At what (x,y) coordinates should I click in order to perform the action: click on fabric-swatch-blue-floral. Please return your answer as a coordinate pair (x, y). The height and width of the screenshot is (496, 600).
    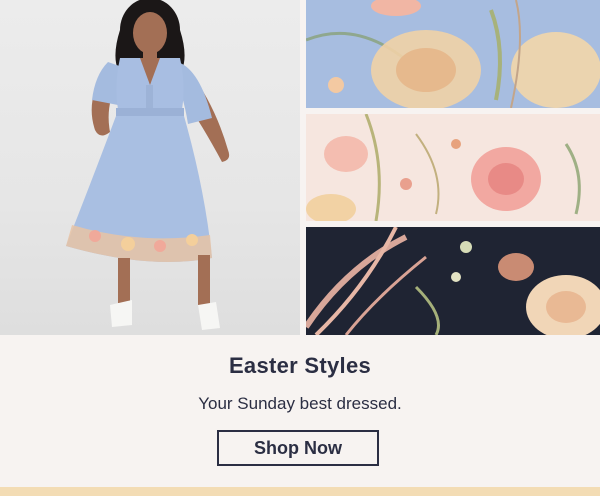
    Looking at the image, I should click on (453, 54).